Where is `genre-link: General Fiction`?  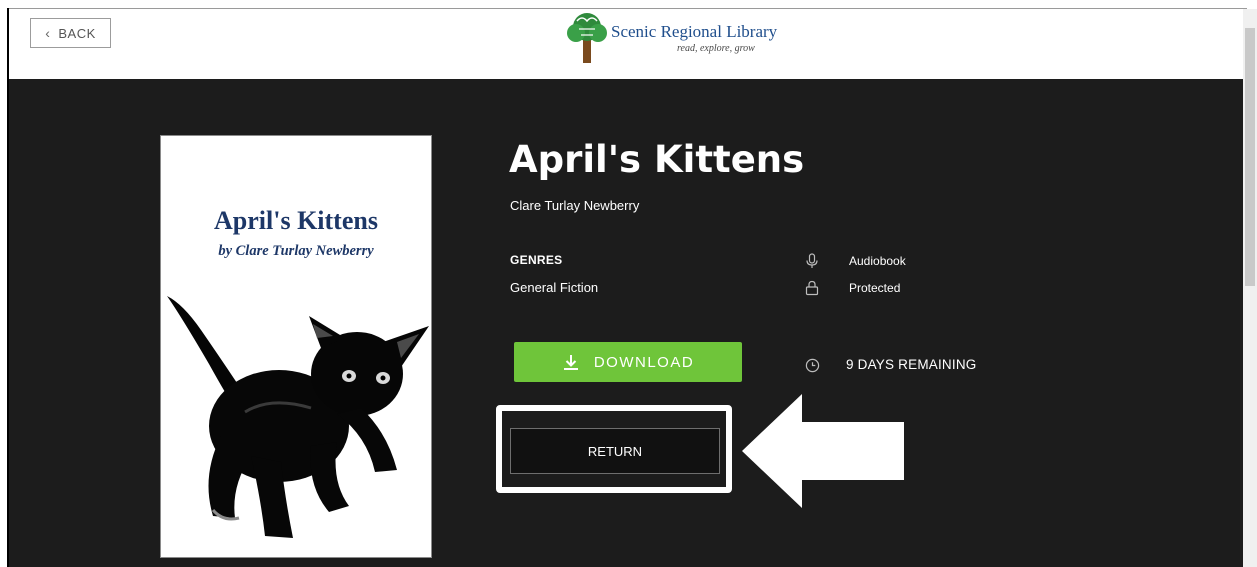 genre-link: General Fiction is located at coordinates (554, 287).